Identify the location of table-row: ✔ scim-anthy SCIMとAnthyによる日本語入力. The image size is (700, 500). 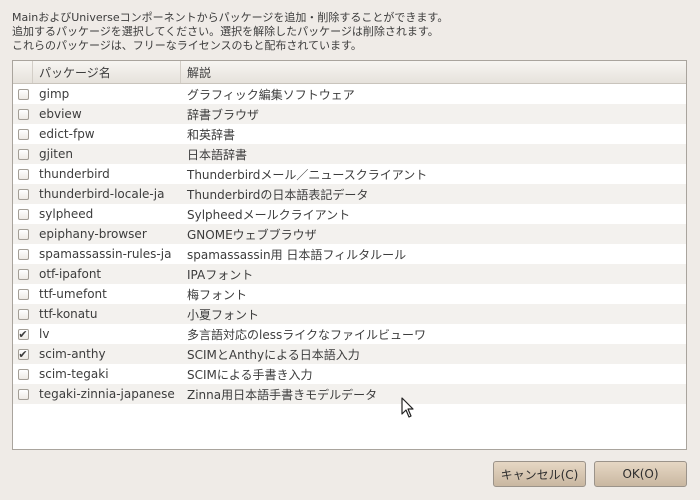
(349, 354).